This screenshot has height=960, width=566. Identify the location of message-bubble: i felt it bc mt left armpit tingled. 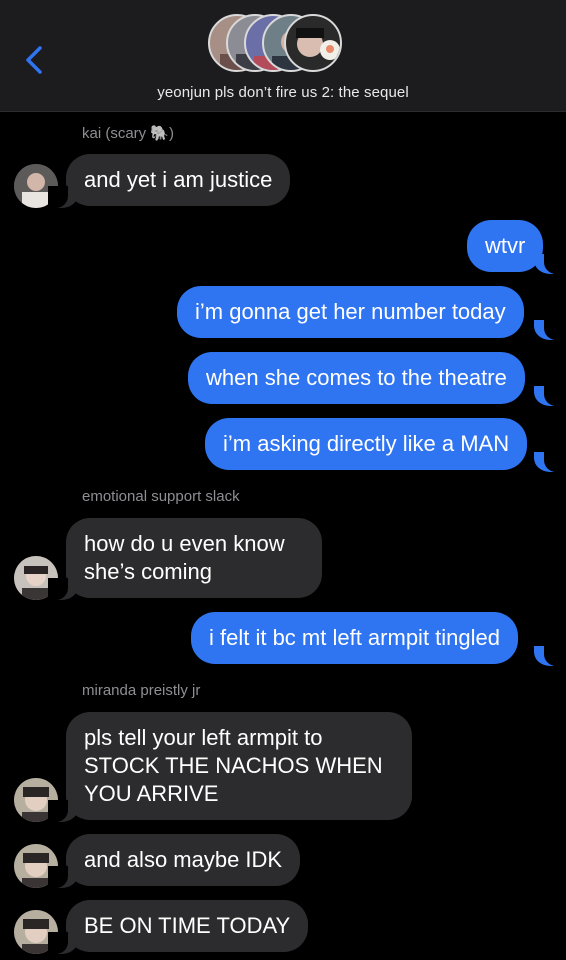
(354, 638).